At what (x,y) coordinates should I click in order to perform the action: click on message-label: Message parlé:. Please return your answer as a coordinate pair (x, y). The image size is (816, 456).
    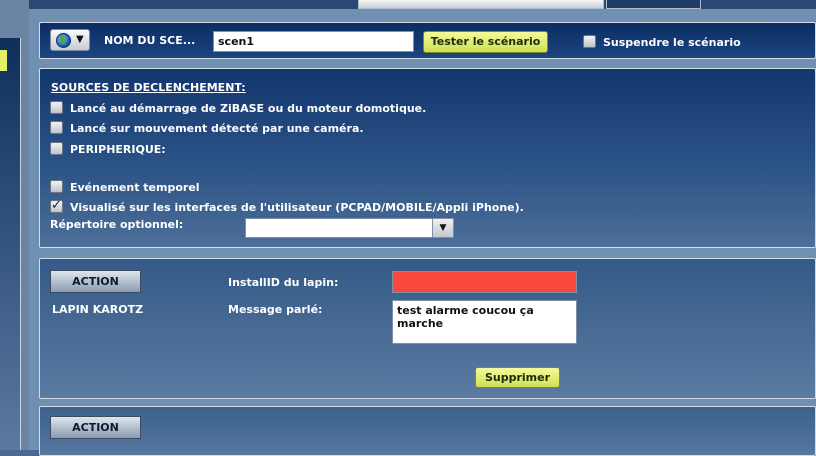
    Looking at the image, I should click on (275, 309).